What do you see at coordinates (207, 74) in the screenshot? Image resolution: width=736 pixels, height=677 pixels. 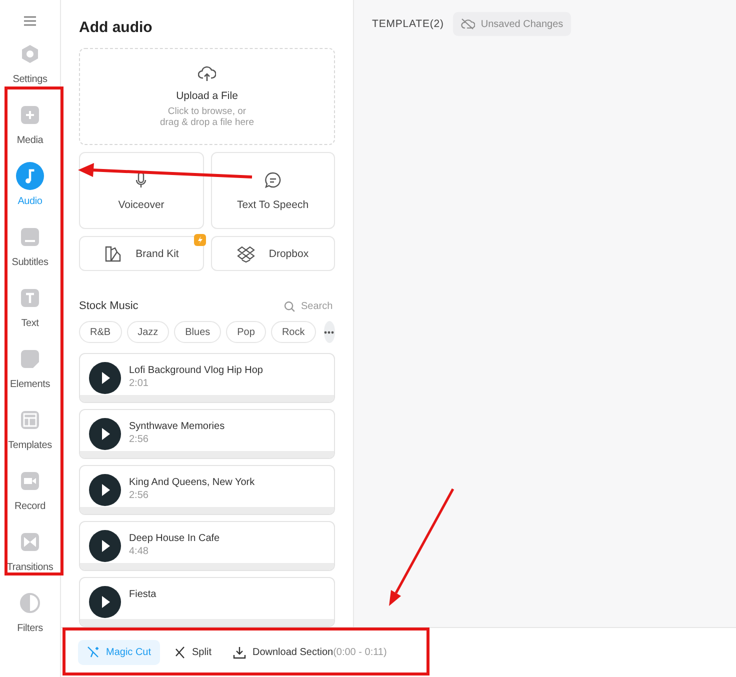 I see `cloud-upload-icon` at bounding box center [207, 74].